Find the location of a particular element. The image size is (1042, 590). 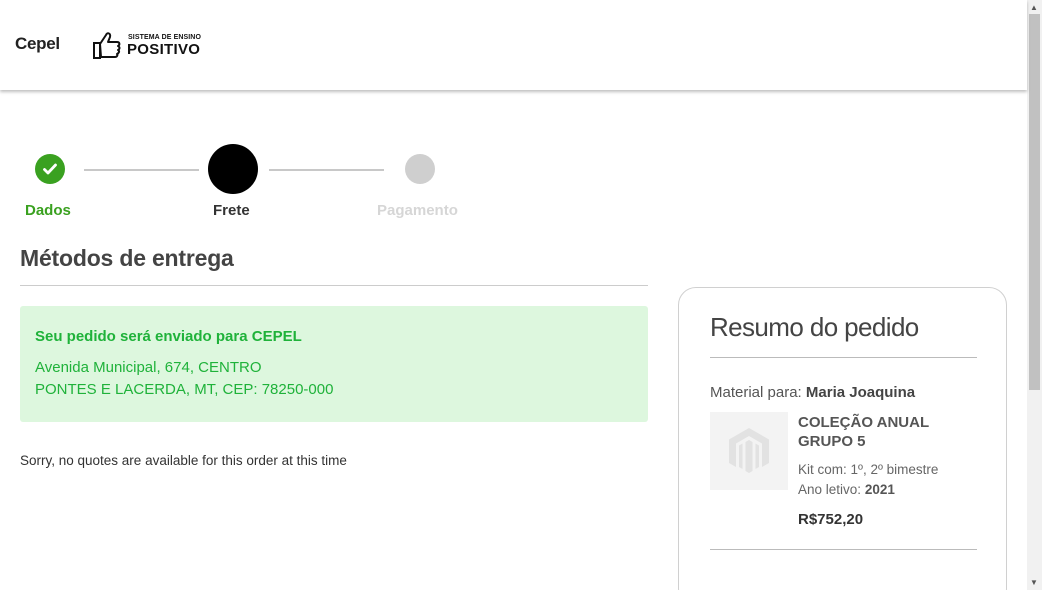

scroll-down-arrow-icon: ▼ is located at coordinates (1034, 583).